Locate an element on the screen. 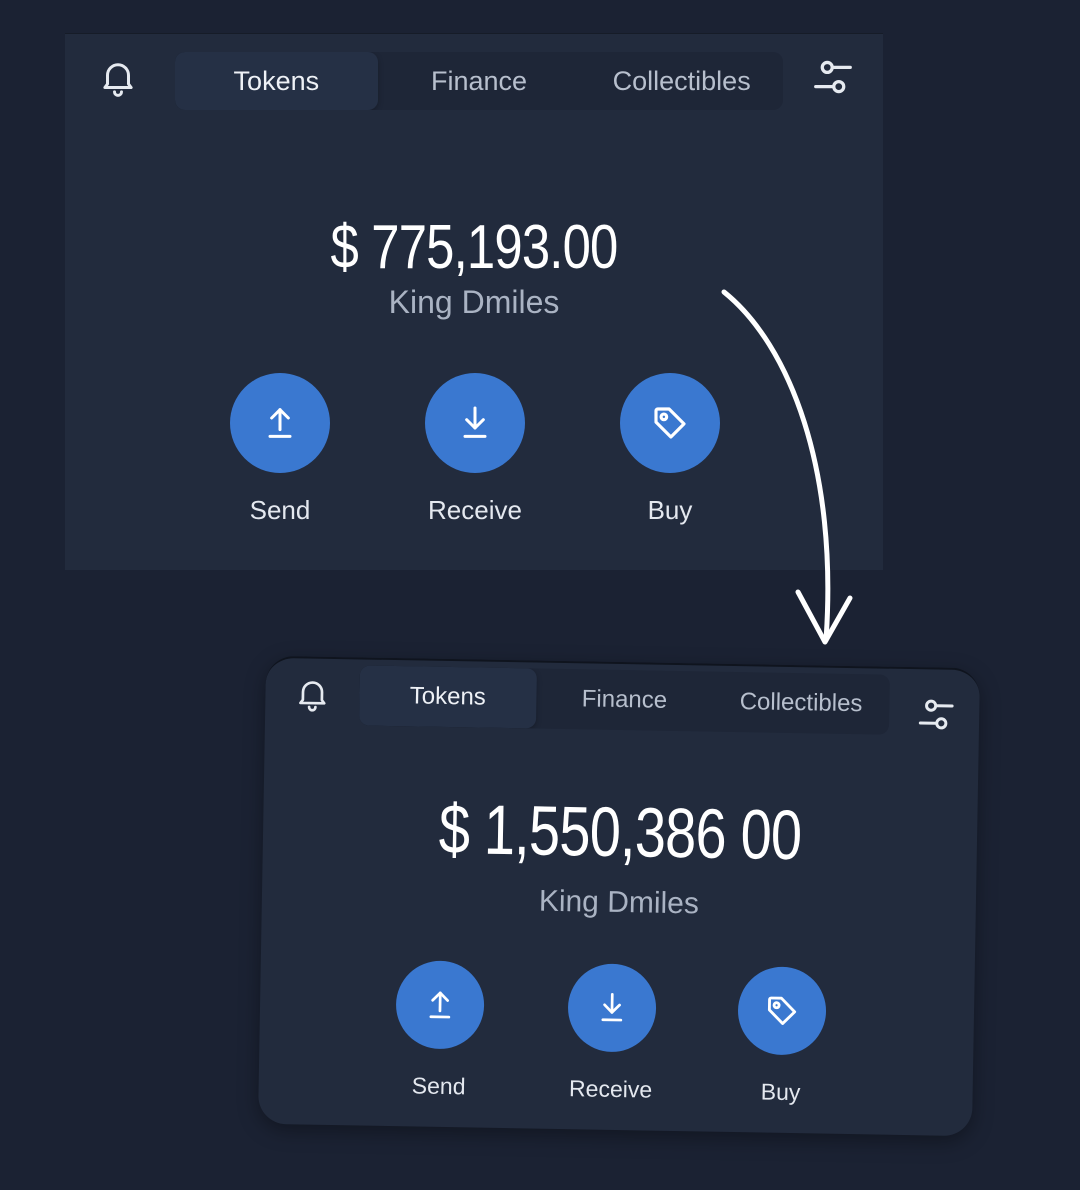 The height and width of the screenshot is (1190, 1080). balance-amount: $ 1,550,386 00 is located at coordinates (620, 832).